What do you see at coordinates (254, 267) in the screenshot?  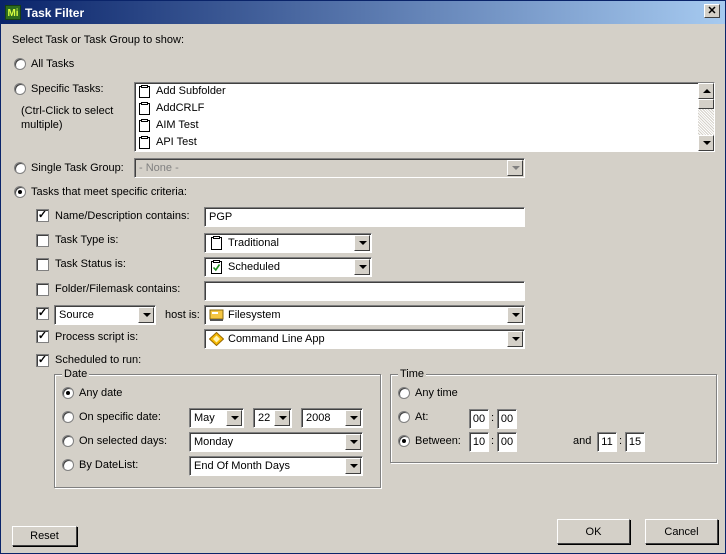 I see `task-status-value: Scheduled` at bounding box center [254, 267].